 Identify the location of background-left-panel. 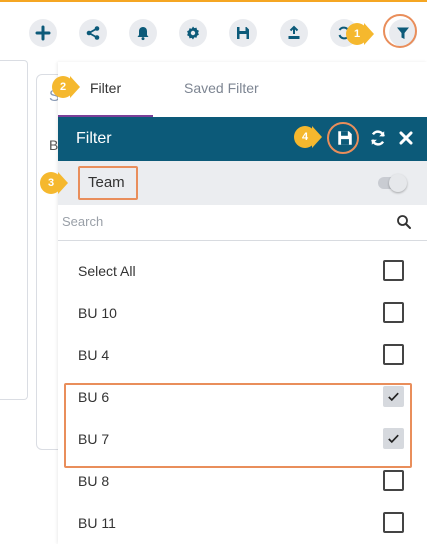
(14, 230).